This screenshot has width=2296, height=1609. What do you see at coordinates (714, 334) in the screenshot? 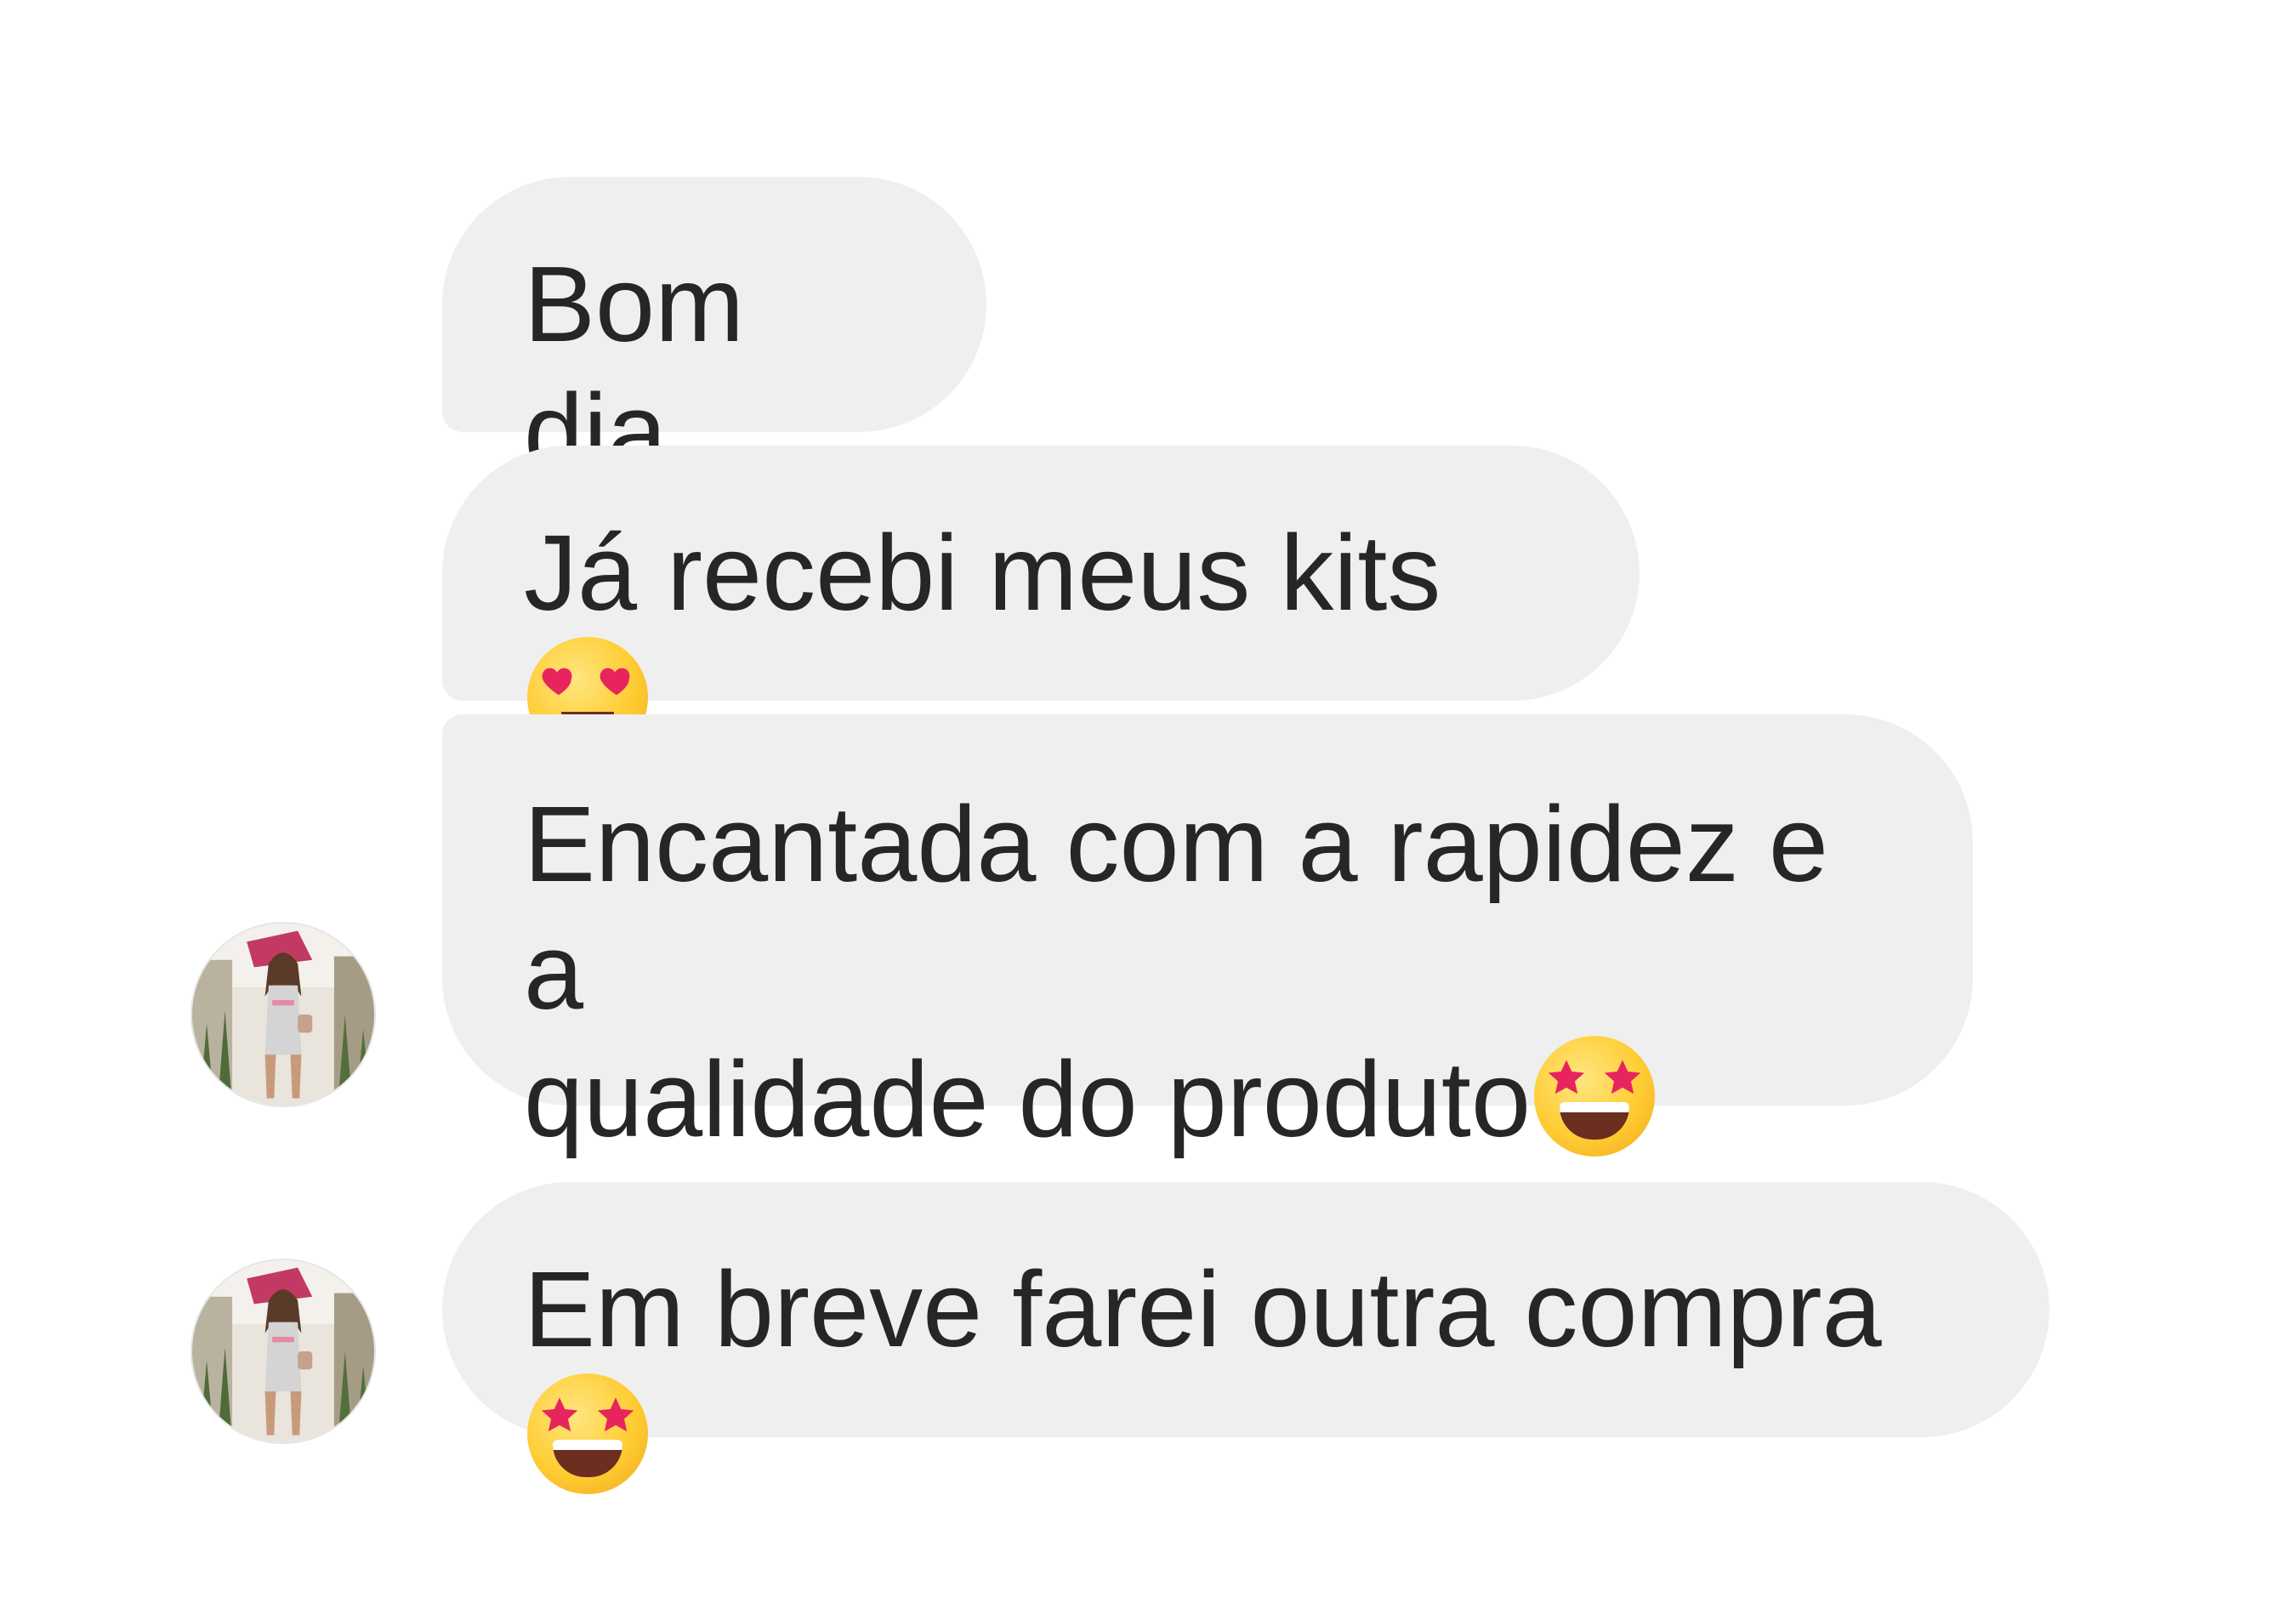
I see `message-bubble: Bom dia` at bounding box center [714, 334].